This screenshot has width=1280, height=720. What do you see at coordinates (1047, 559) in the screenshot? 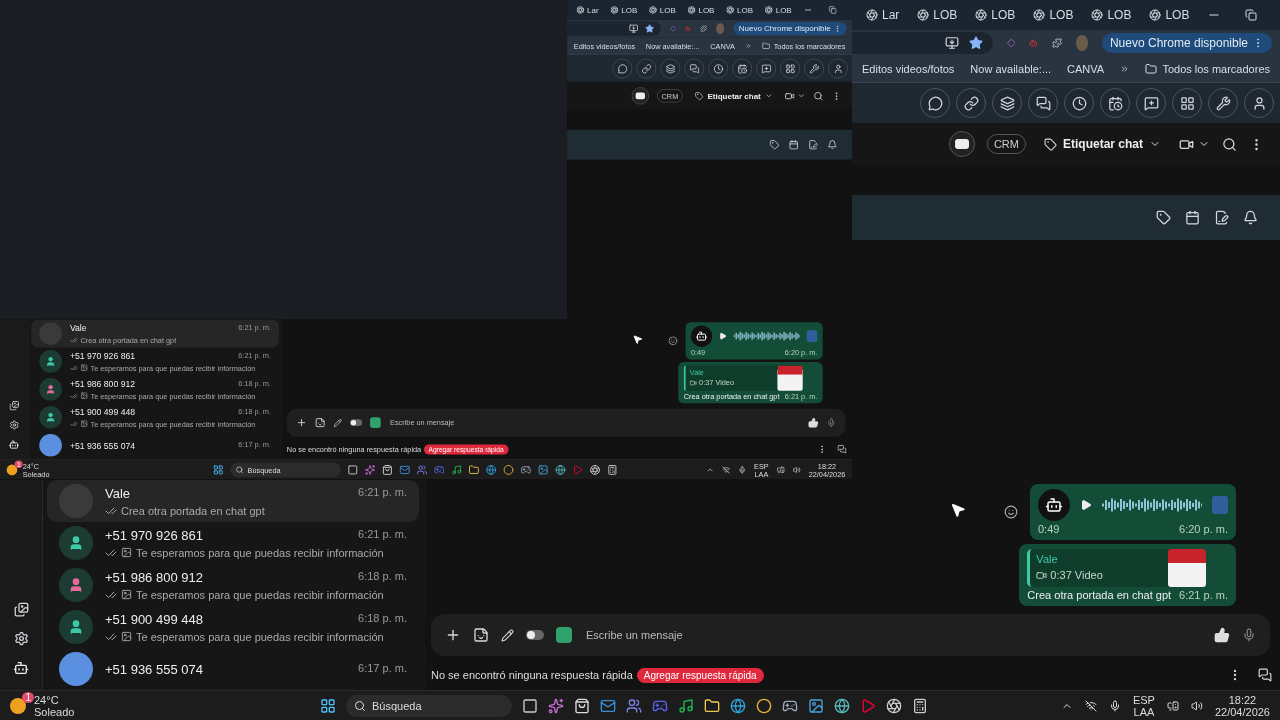
I see `quoted-author: Vale` at bounding box center [1047, 559].